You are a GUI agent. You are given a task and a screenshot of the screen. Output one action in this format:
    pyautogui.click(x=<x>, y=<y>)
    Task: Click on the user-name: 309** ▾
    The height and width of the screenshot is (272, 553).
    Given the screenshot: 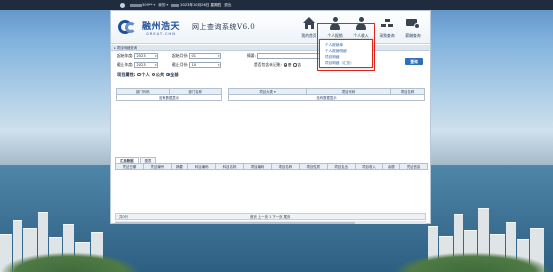 What is the action you would take?
    pyautogui.click(x=142, y=5)
    